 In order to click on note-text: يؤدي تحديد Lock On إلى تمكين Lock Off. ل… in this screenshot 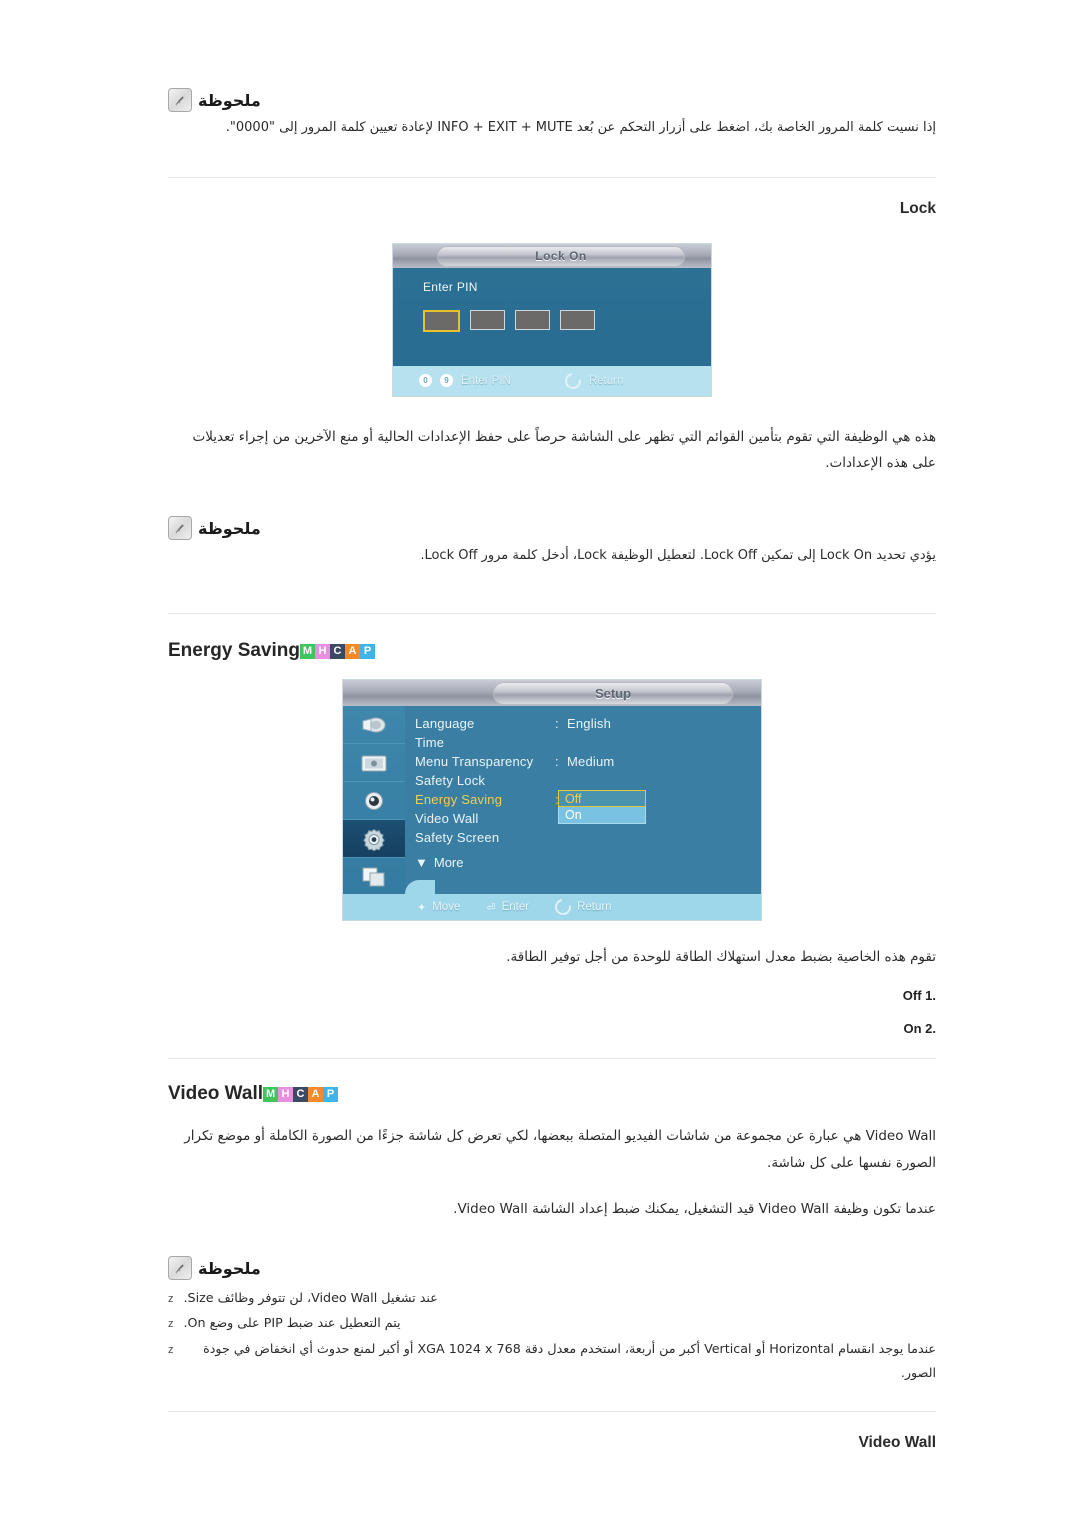, I will do `click(678, 556)`.